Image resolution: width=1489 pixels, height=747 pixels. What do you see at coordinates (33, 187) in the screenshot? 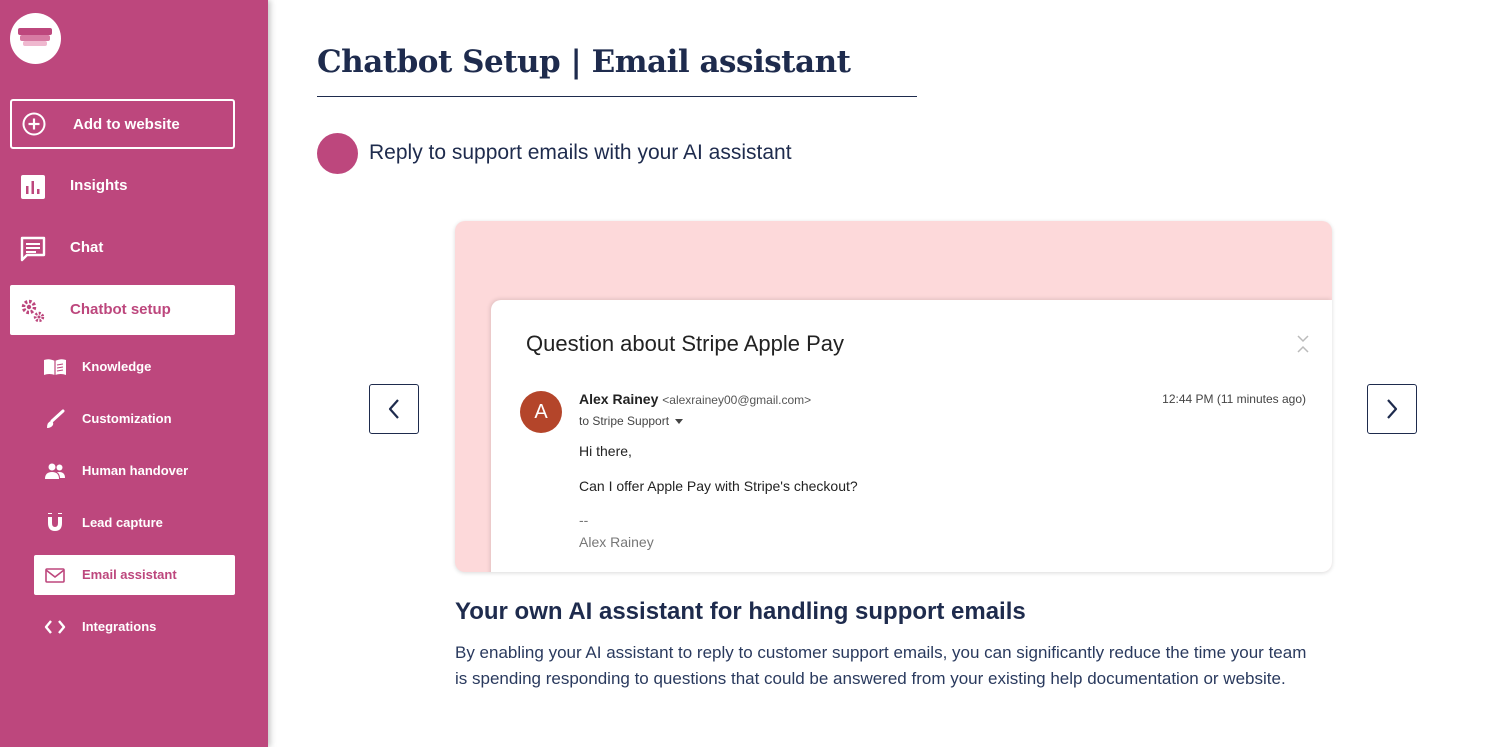
I see `bar-chart-icon` at bounding box center [33, 187].